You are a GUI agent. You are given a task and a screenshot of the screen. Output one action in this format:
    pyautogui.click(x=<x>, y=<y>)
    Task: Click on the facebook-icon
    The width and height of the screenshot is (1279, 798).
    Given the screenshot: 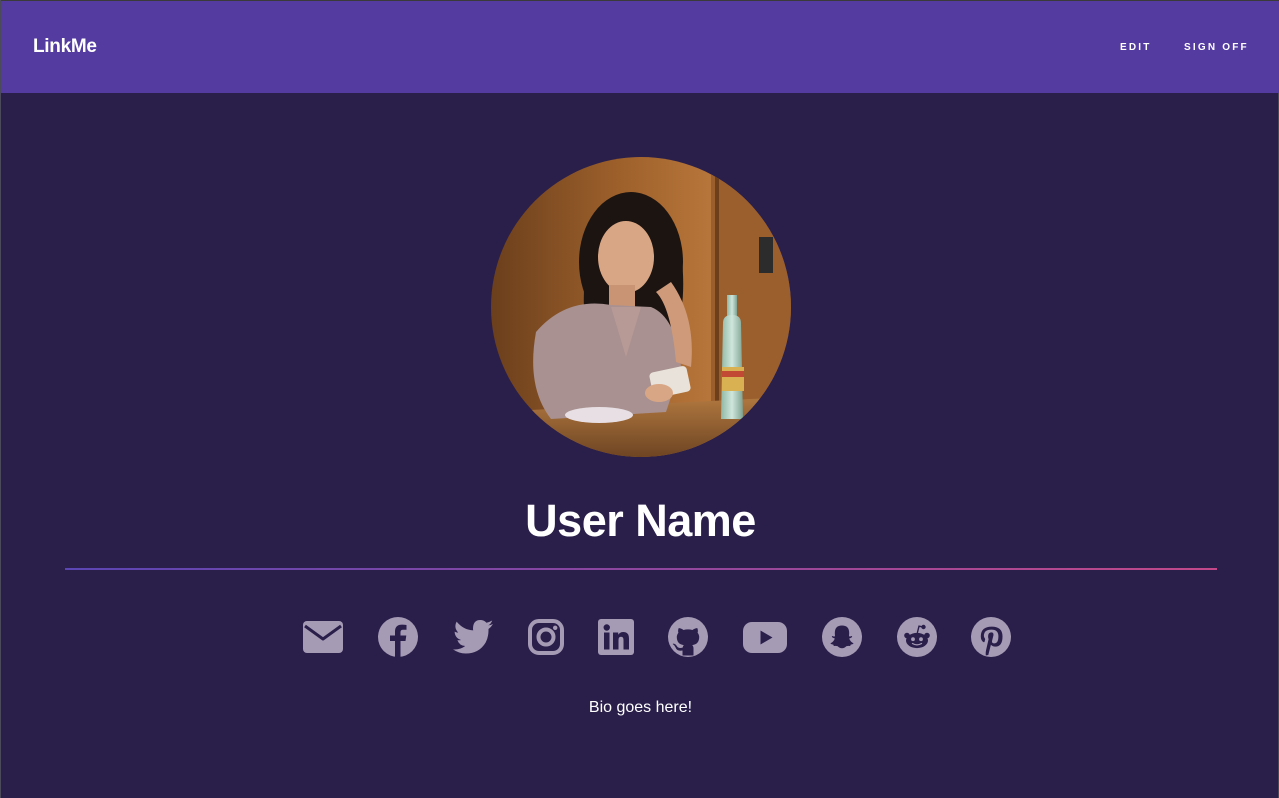 What is the action you would take?
    pyautogui.click(x=398, y=637)
    